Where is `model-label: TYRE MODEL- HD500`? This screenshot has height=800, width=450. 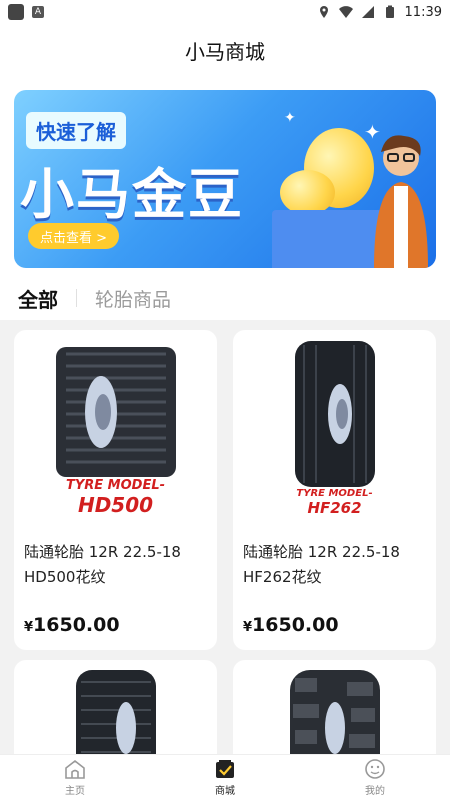
model-label: TYRE MODEL- HD500 is located at coordinates (115, 497).